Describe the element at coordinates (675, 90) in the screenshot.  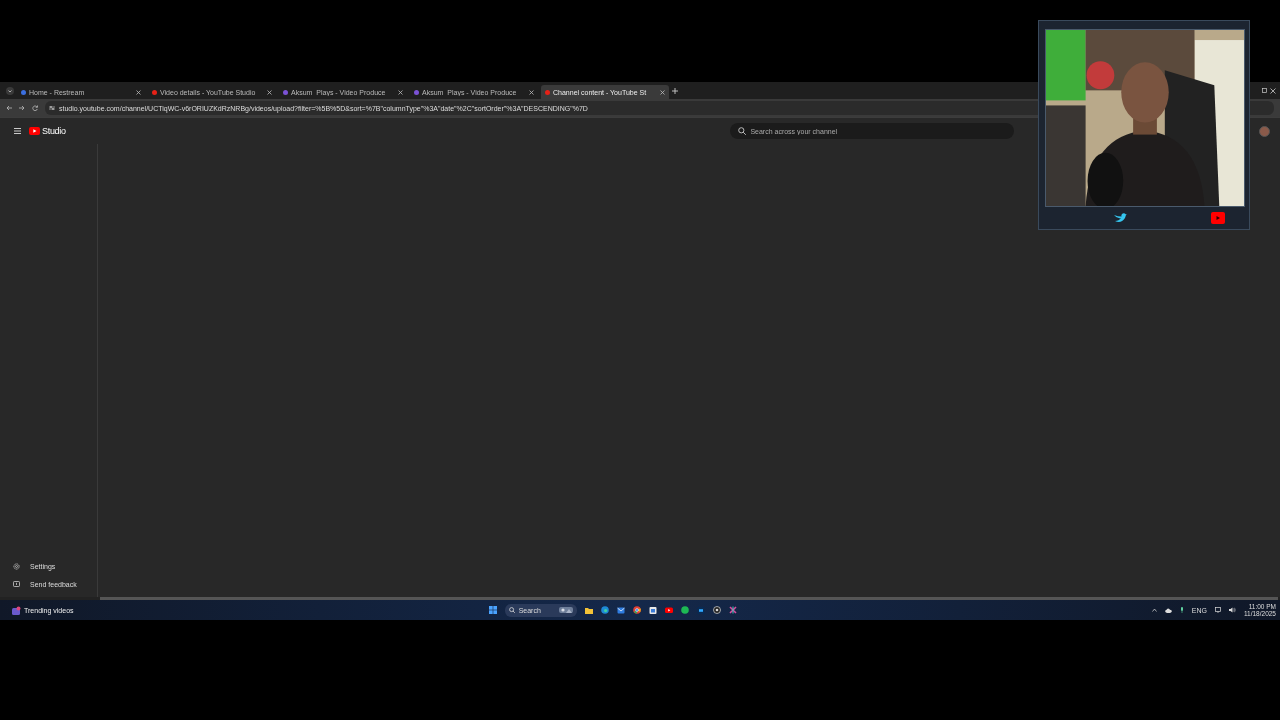
I see `plus-icon` at that location.